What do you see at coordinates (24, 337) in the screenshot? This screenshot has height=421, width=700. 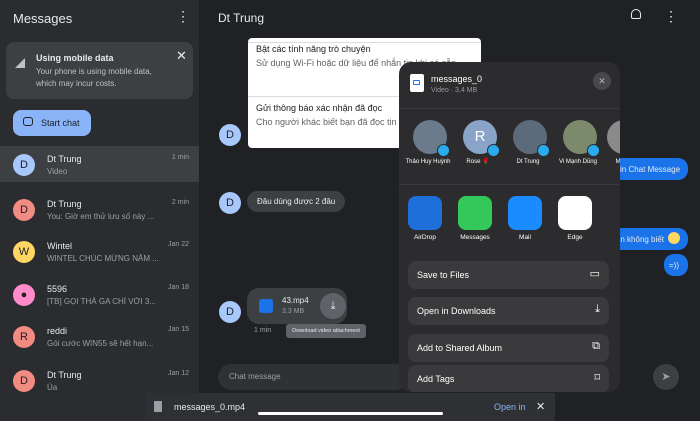 I see `avatar: R` at bounding box center [24, 337].